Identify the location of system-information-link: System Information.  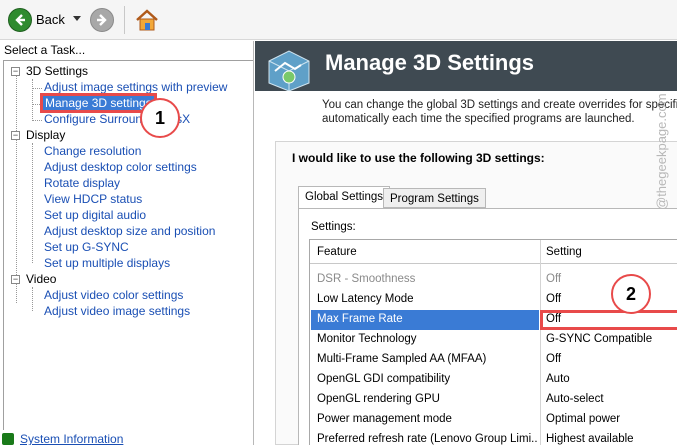
(62, 438).